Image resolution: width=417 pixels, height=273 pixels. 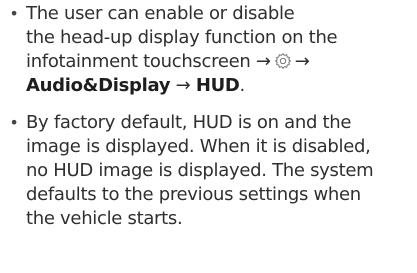 What do you see at coordinates (302, 61) in the screenshot?
I see `text-segment: →` at bounding box center [302, 61].